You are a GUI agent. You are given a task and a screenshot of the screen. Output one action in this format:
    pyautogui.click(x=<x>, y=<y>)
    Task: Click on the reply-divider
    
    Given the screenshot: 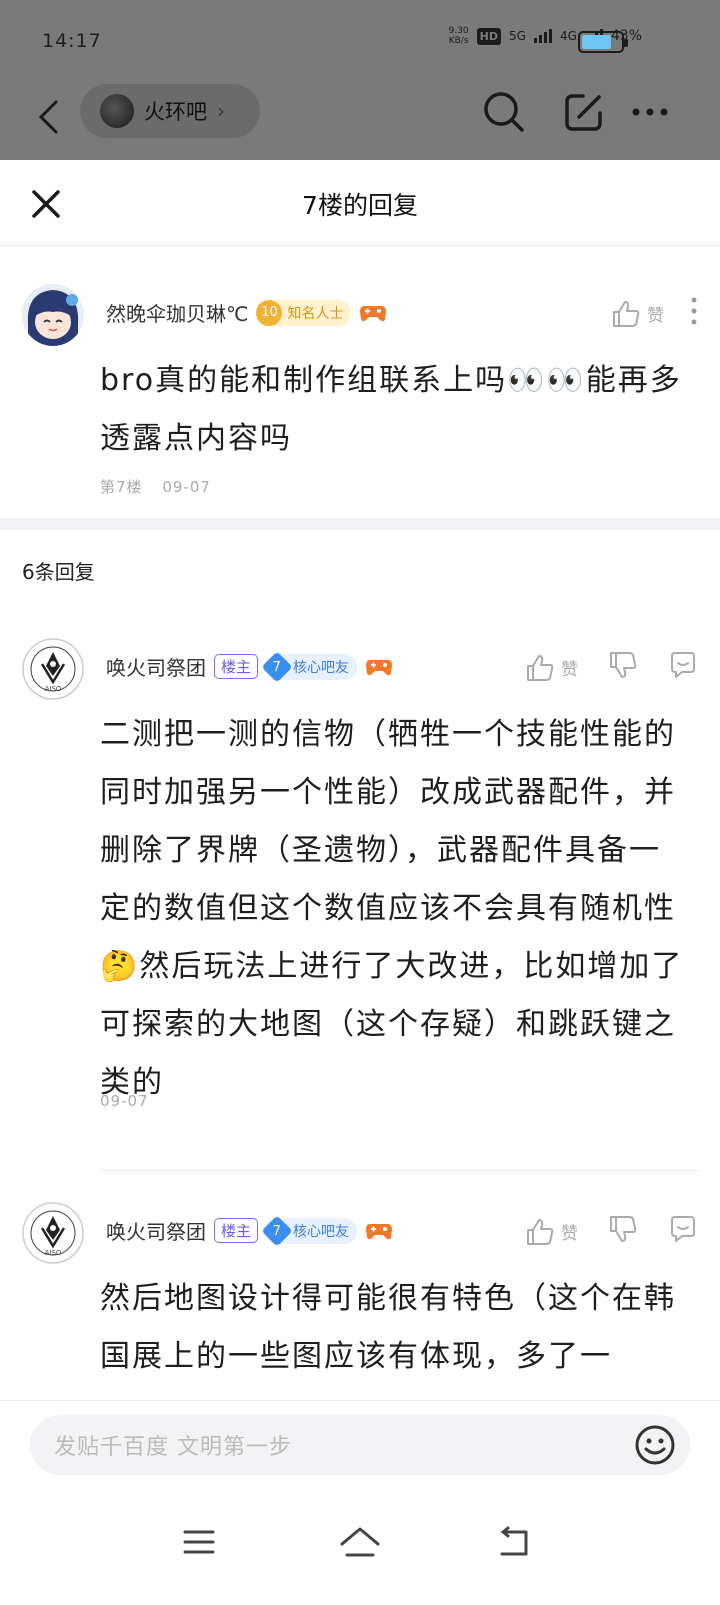 What is the action you would take?
    pyautogui.click(x=399, y=1170)
    